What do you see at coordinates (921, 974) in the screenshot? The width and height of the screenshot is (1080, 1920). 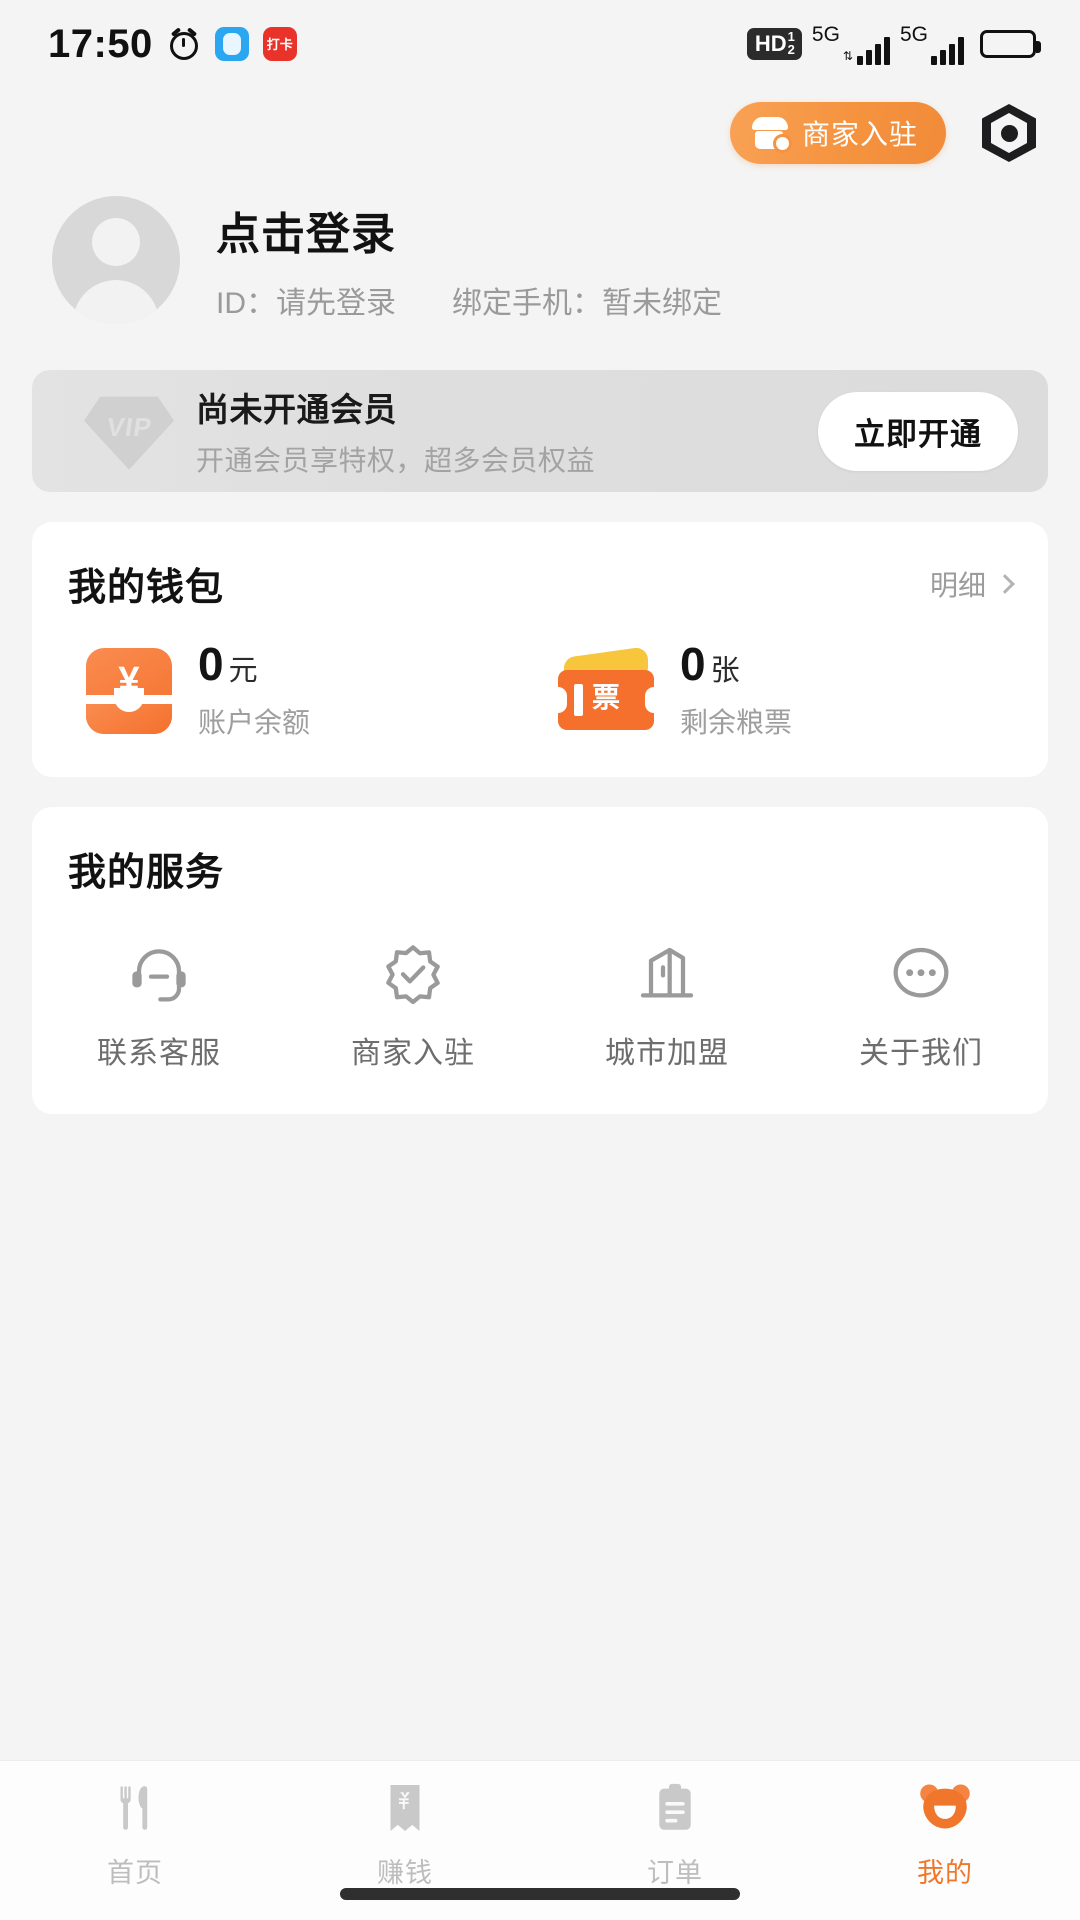 I see `ellipsis-circle-icon` at bounding box center [921, 974].